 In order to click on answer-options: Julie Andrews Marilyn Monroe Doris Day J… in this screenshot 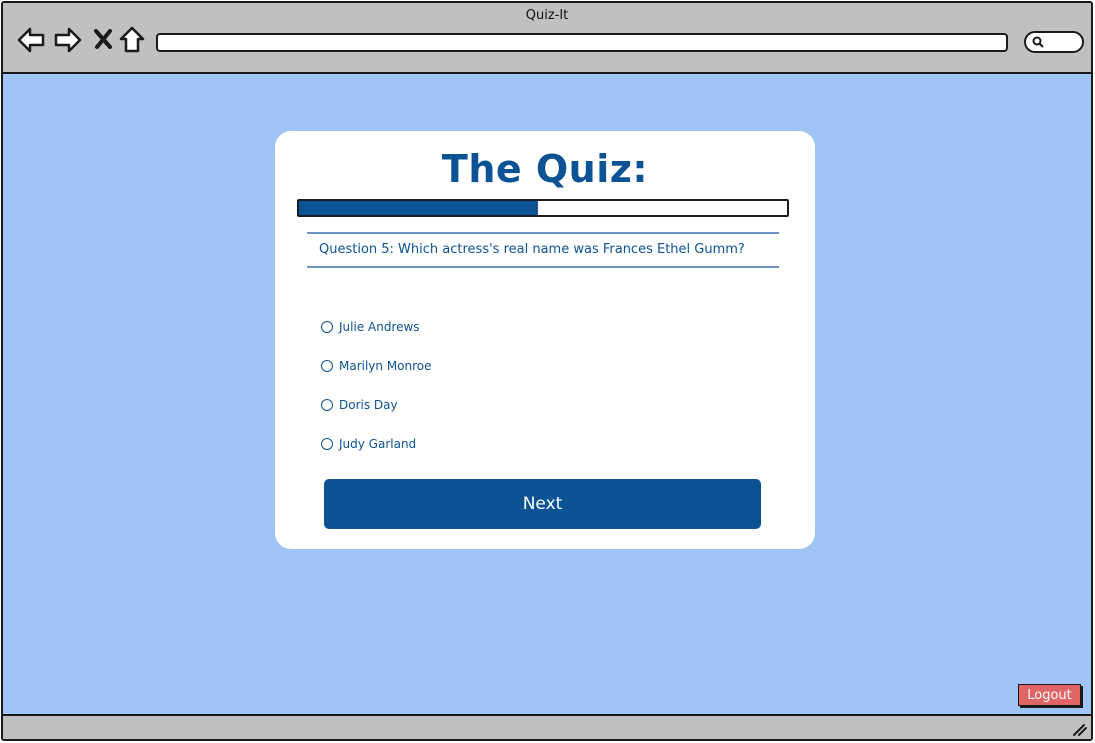, I will do `click(376, 385)`.